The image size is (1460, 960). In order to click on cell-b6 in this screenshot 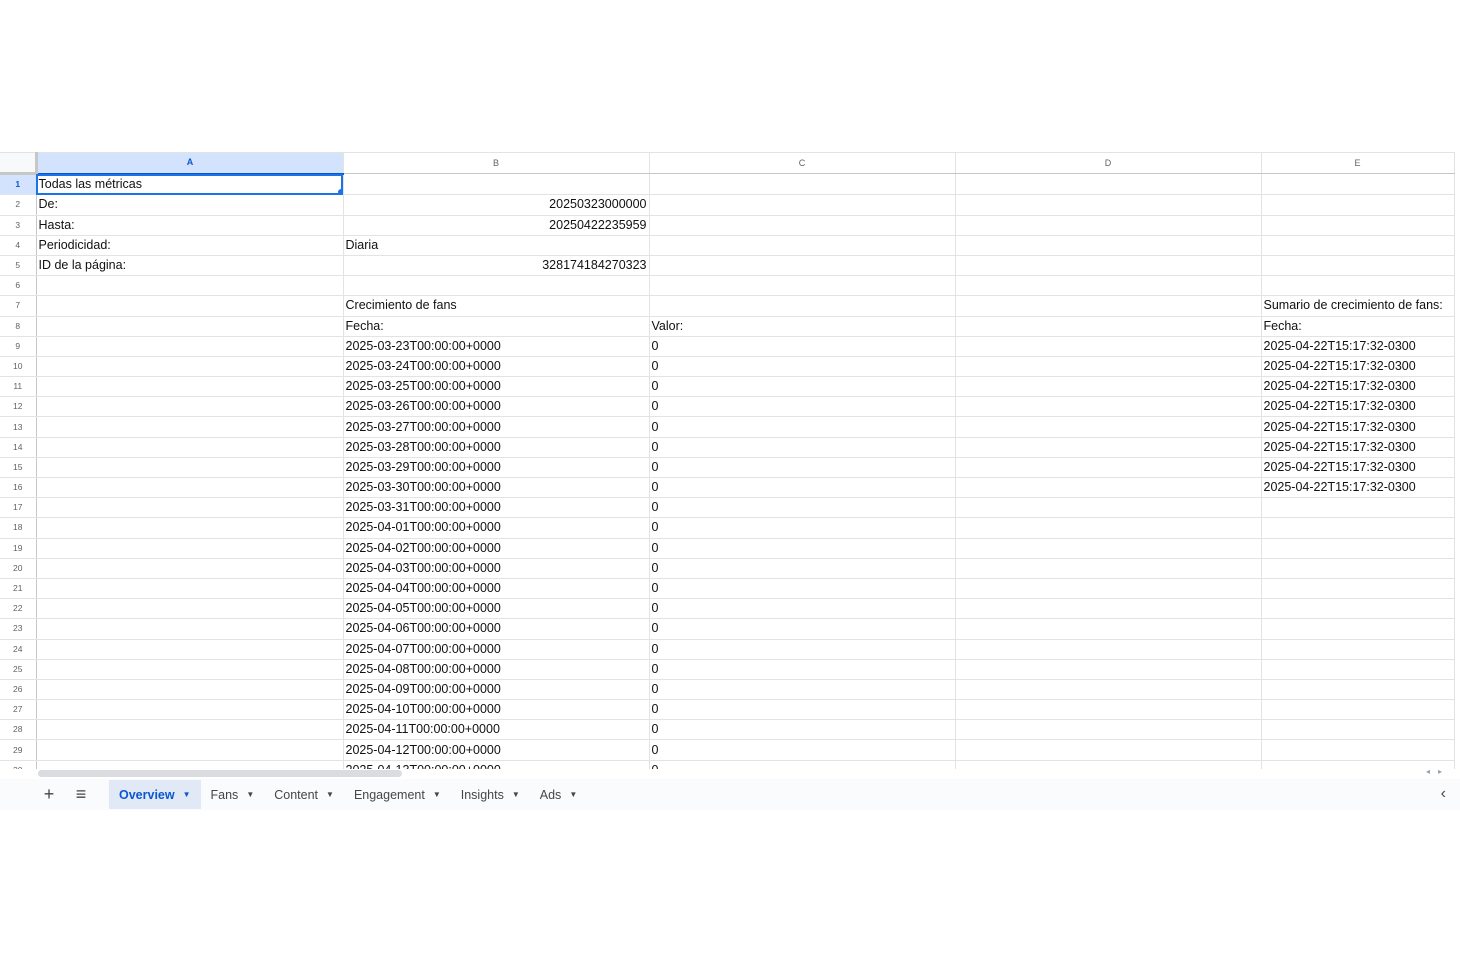, I will do `click(496, 286)`.